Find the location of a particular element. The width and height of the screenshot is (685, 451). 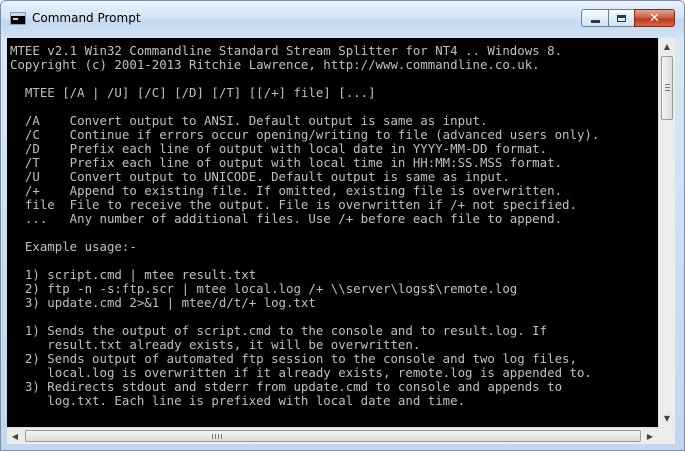

window-title: Command Prompt is located at coordinates (86, 18).